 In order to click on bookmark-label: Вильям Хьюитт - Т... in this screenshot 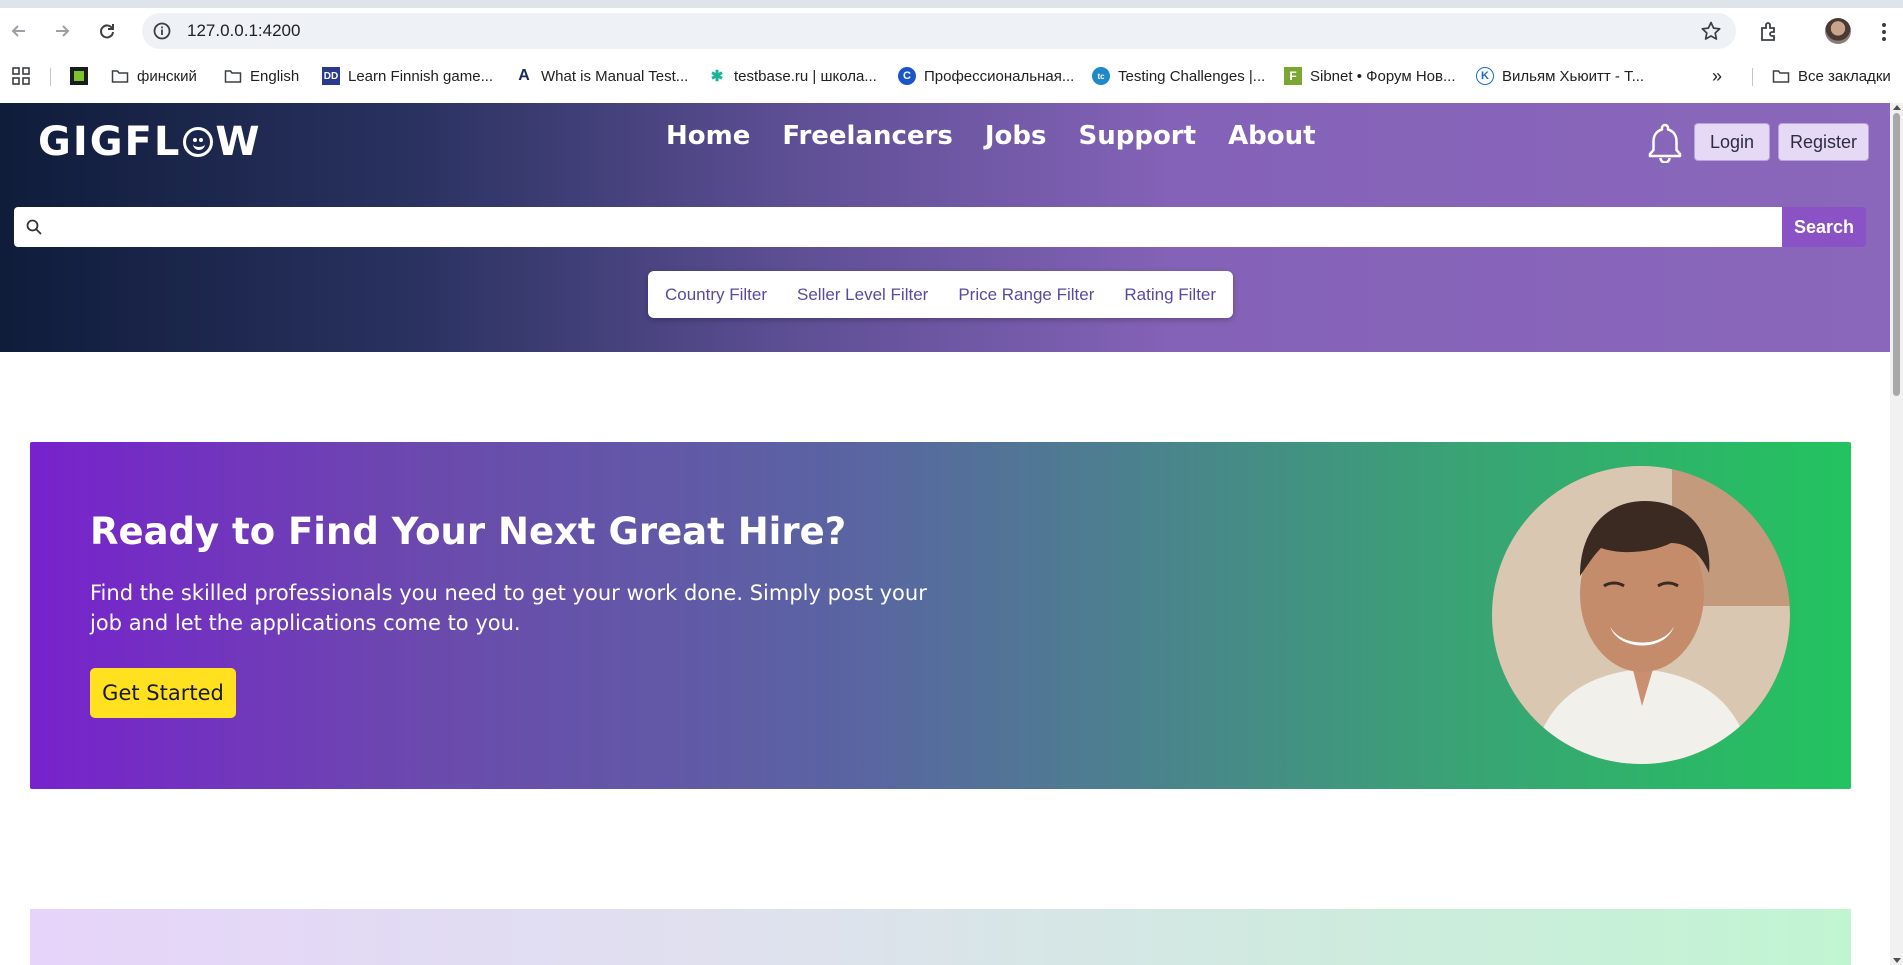, I will do `click(1573, 76)`.